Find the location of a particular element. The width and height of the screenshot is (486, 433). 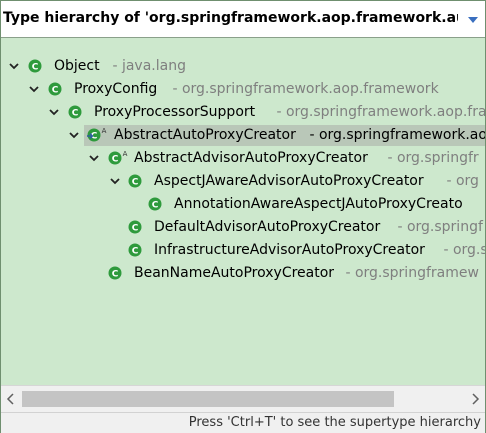

abstract-class-focus-icon: CA is located at coordinates (97, 134).